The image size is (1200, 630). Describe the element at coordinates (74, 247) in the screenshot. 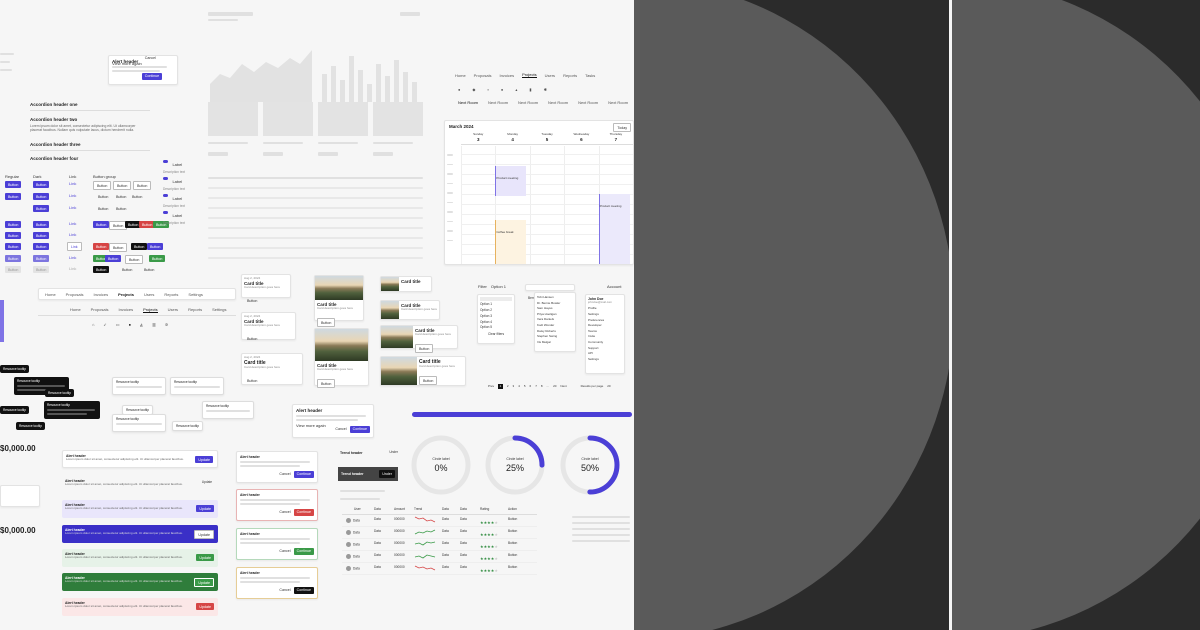

I see `link-outline-button: Link` at that location.